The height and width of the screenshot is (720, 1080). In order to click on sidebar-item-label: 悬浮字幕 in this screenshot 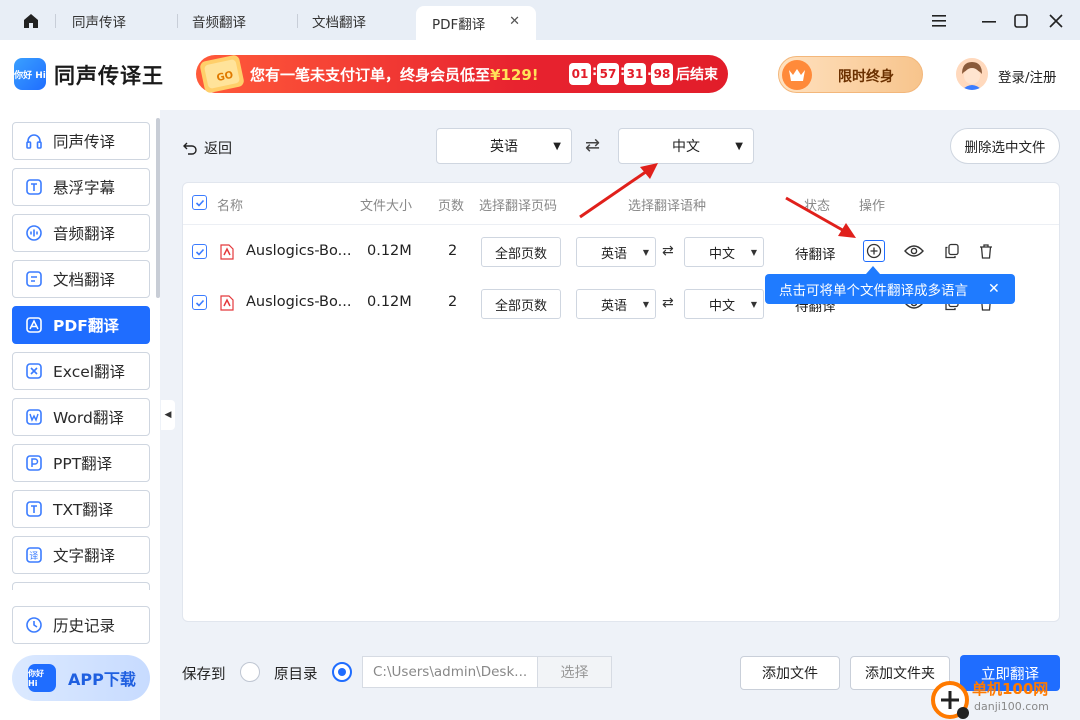, I will do `click(84, 188)`.